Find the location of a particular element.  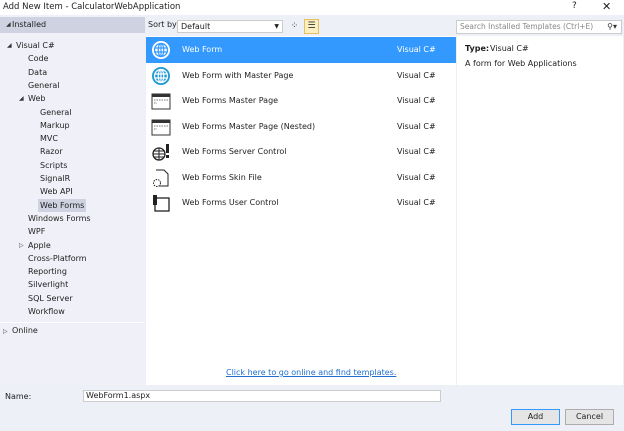

template-row: Web Forms Master Page Visual C# is located at coordinates (301, 101).